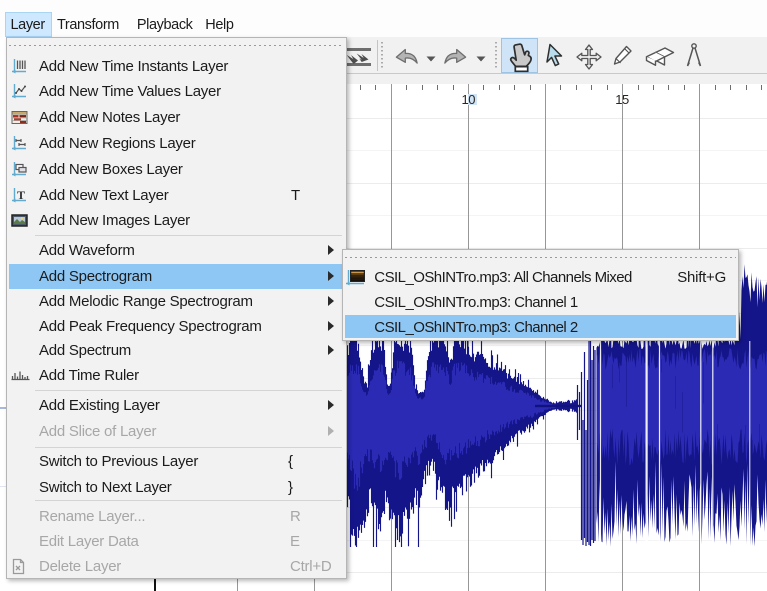  I want to click on svg-text: T, so click(21, 195).